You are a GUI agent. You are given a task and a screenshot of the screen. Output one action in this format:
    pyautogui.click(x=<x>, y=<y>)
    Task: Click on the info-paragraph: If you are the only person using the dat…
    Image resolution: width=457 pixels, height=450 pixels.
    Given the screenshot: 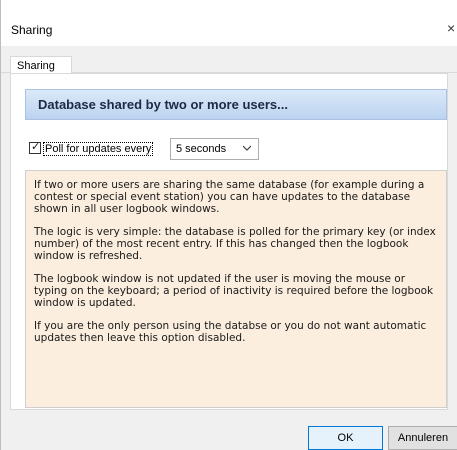 What is the action you would take?
    pyautogui.click(x=230, y=332)
    